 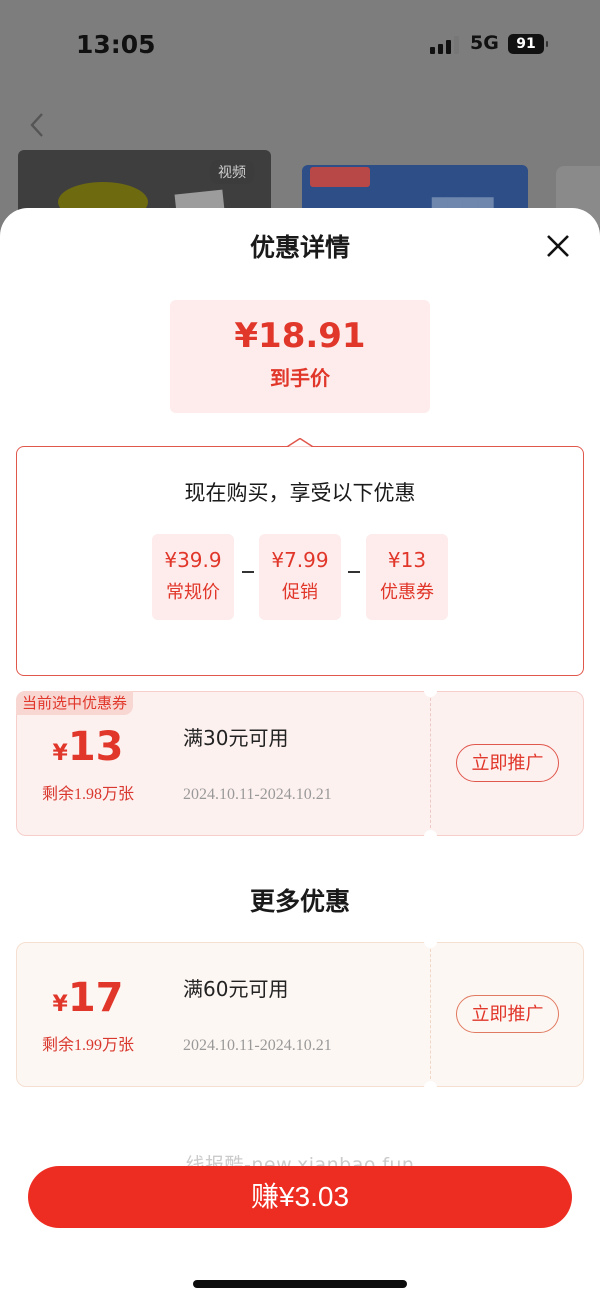 I want to click on breakdown-item-regular-price: ¥39.9 常规价, so click(x=193, y=577).